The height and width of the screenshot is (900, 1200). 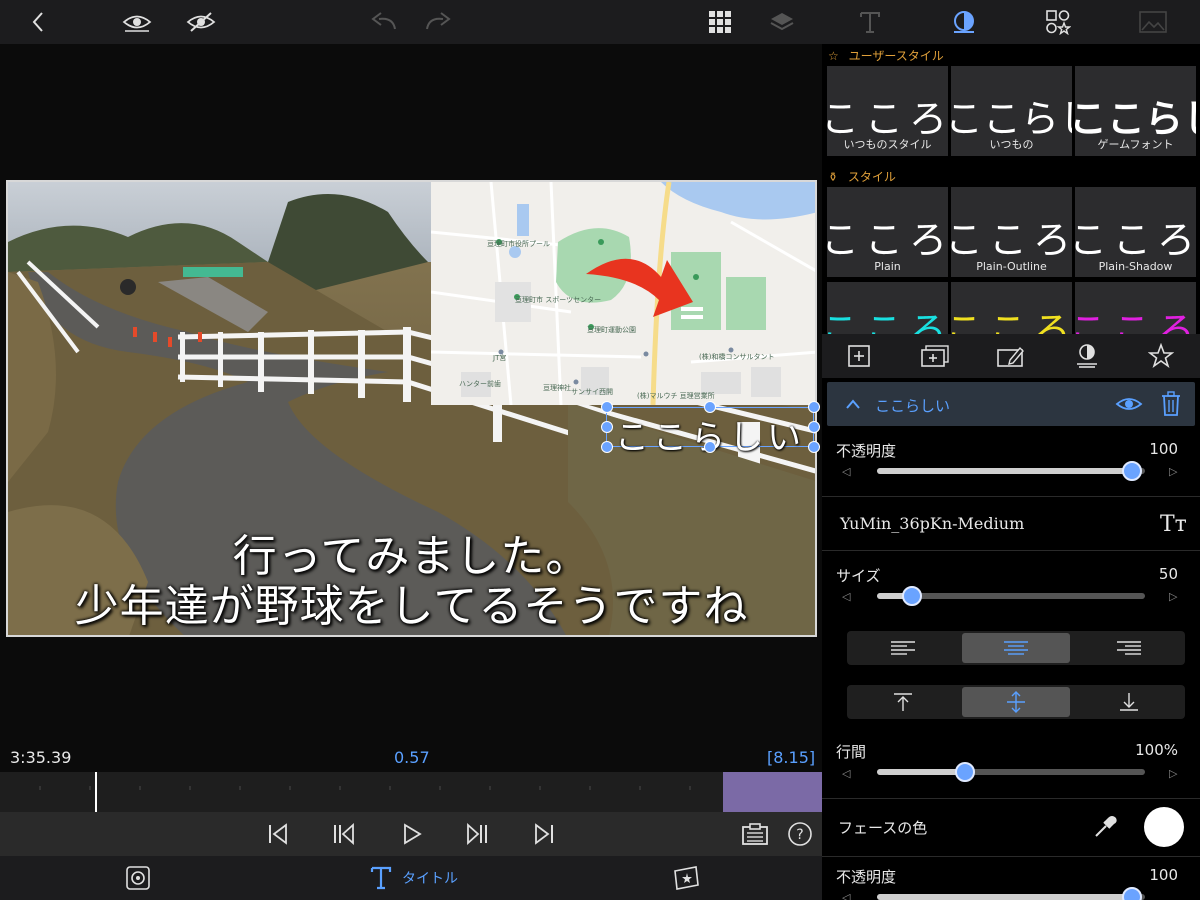 I want to click on text-icon, so click(x=870, y=22).